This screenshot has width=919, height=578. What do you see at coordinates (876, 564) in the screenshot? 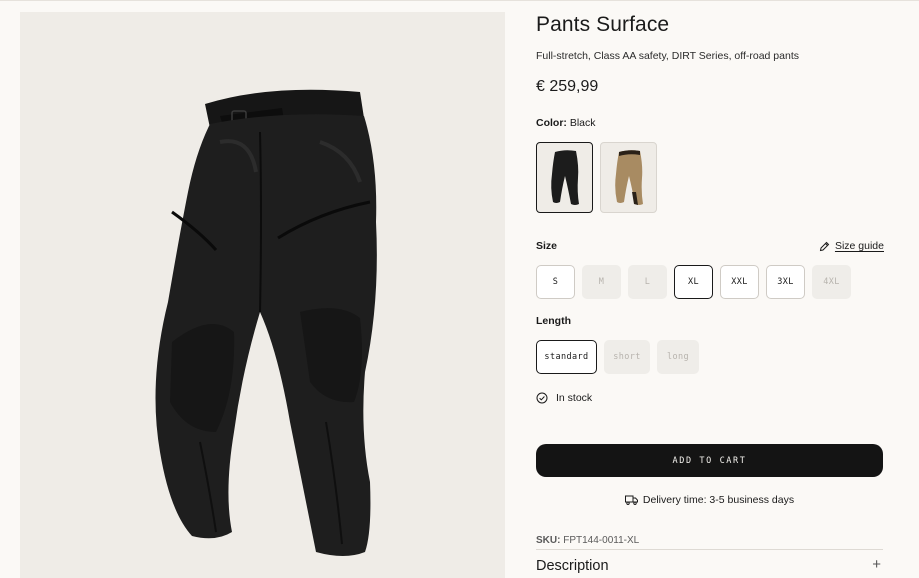
I see `plus-icon: +` at bounding box center [876, 564].